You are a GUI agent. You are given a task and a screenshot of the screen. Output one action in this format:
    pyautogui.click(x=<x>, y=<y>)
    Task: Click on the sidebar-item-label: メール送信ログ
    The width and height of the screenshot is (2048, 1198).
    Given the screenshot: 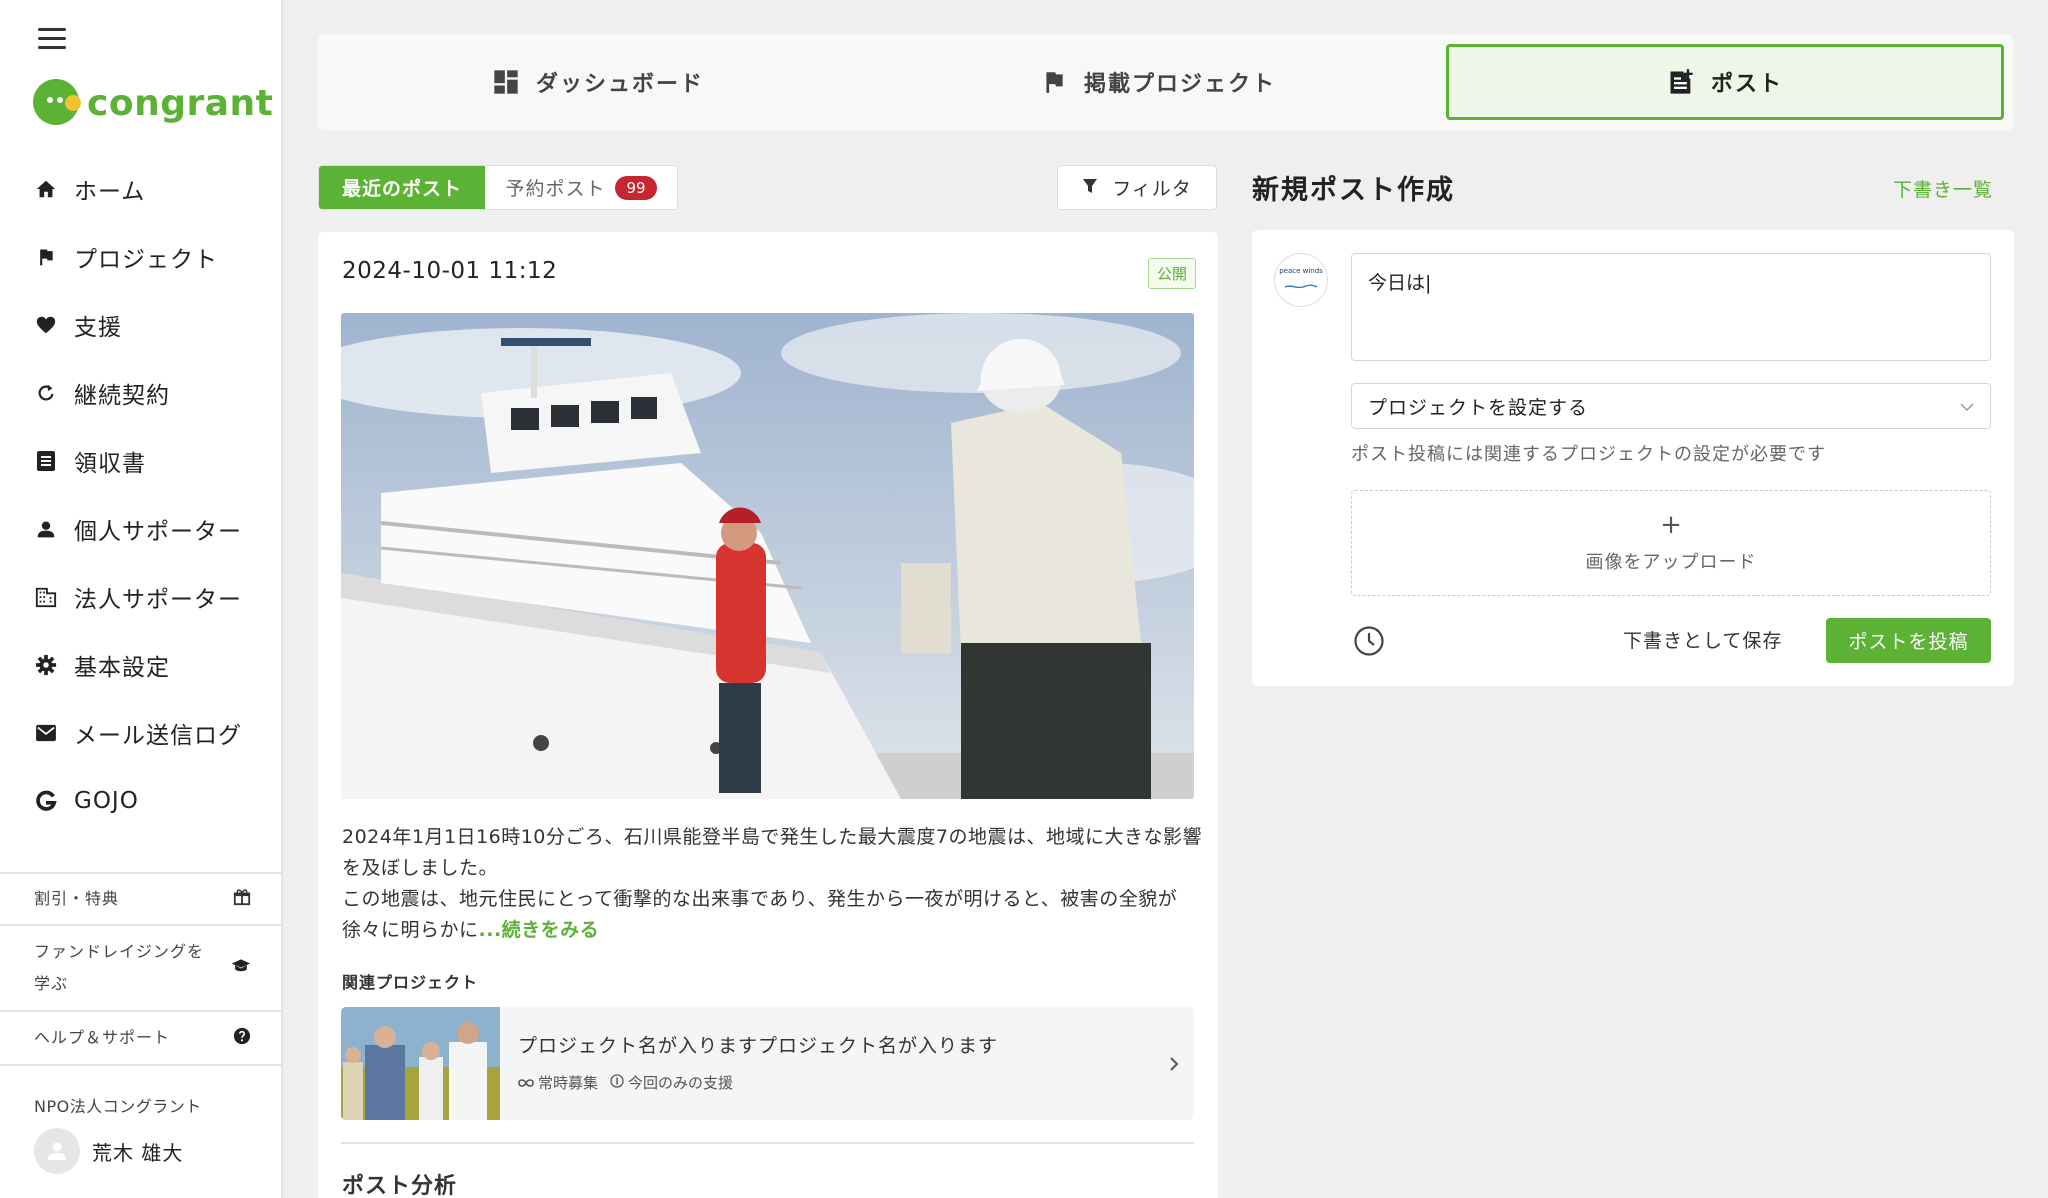 What is the action you would take?
    pyautogui.click(x=158, y=736)
    